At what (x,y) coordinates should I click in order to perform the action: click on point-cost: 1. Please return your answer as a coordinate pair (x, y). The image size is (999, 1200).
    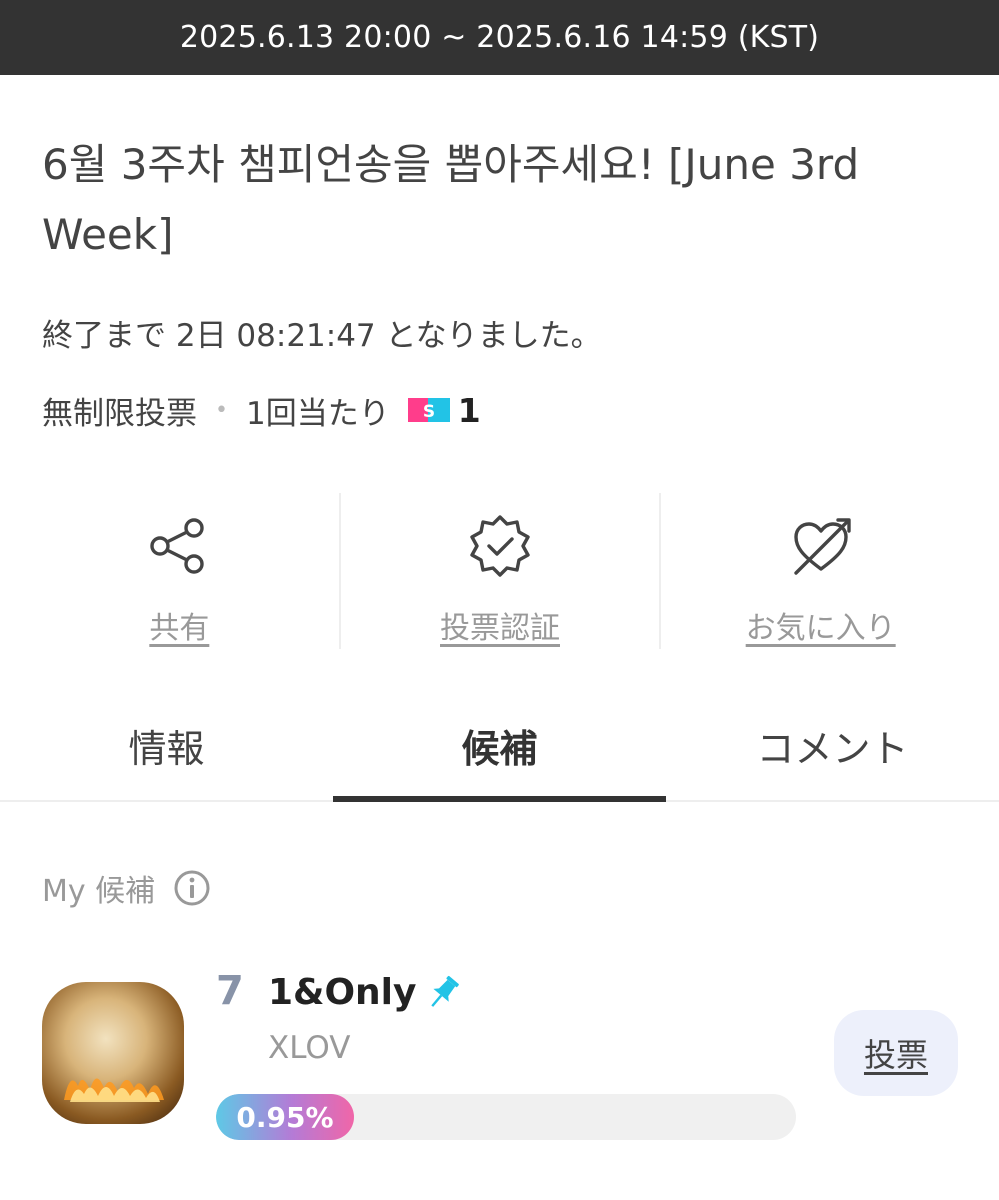
    Looking at the image, I should click on (469, 410).